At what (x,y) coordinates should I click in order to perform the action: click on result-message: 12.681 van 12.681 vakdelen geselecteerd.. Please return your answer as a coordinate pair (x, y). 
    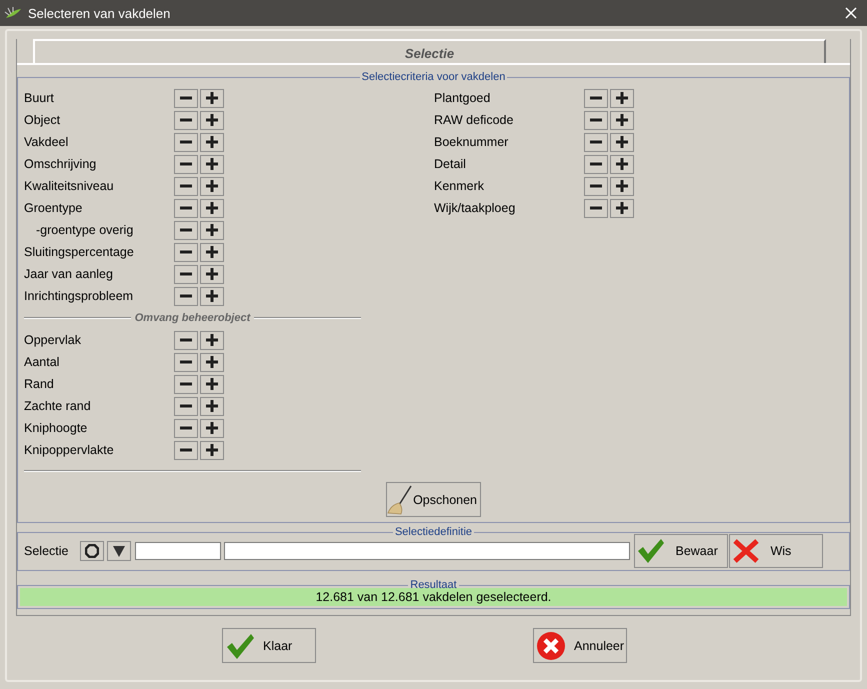
    Looking at the image, I should click on (433, 597).